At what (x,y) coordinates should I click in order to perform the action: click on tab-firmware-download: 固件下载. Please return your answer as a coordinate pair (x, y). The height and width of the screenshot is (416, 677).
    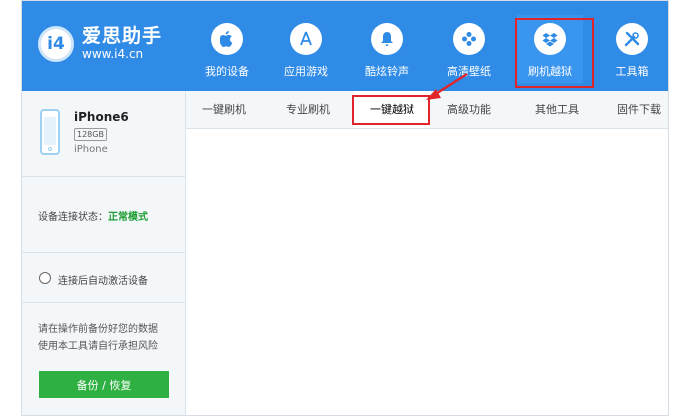
    Looking at the image, I should click on (638, 109).